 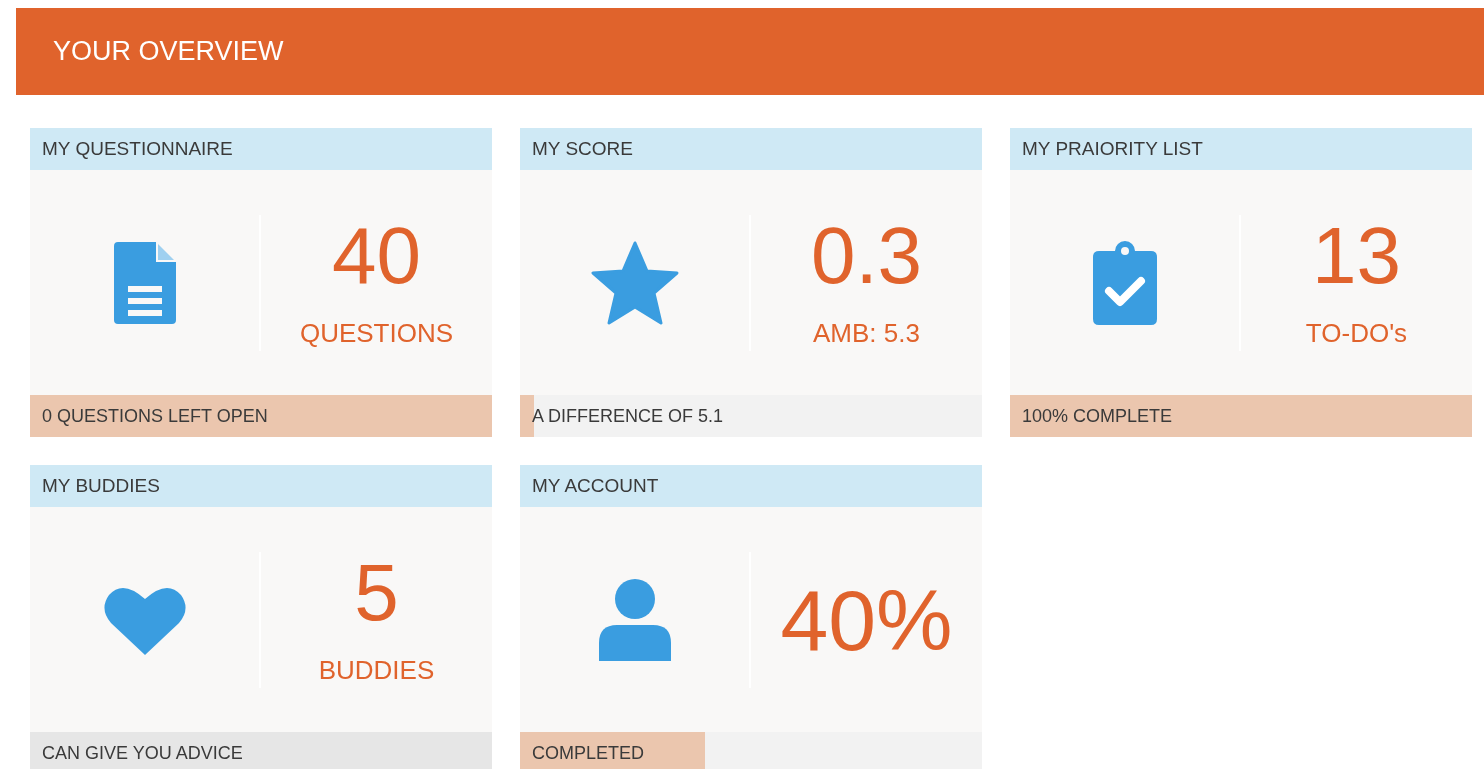 What do you see at coordinates (1097, 416) in the screenshot?
I see `footer-text: 100% COMPLETE` at bounding box center [1097, 416].